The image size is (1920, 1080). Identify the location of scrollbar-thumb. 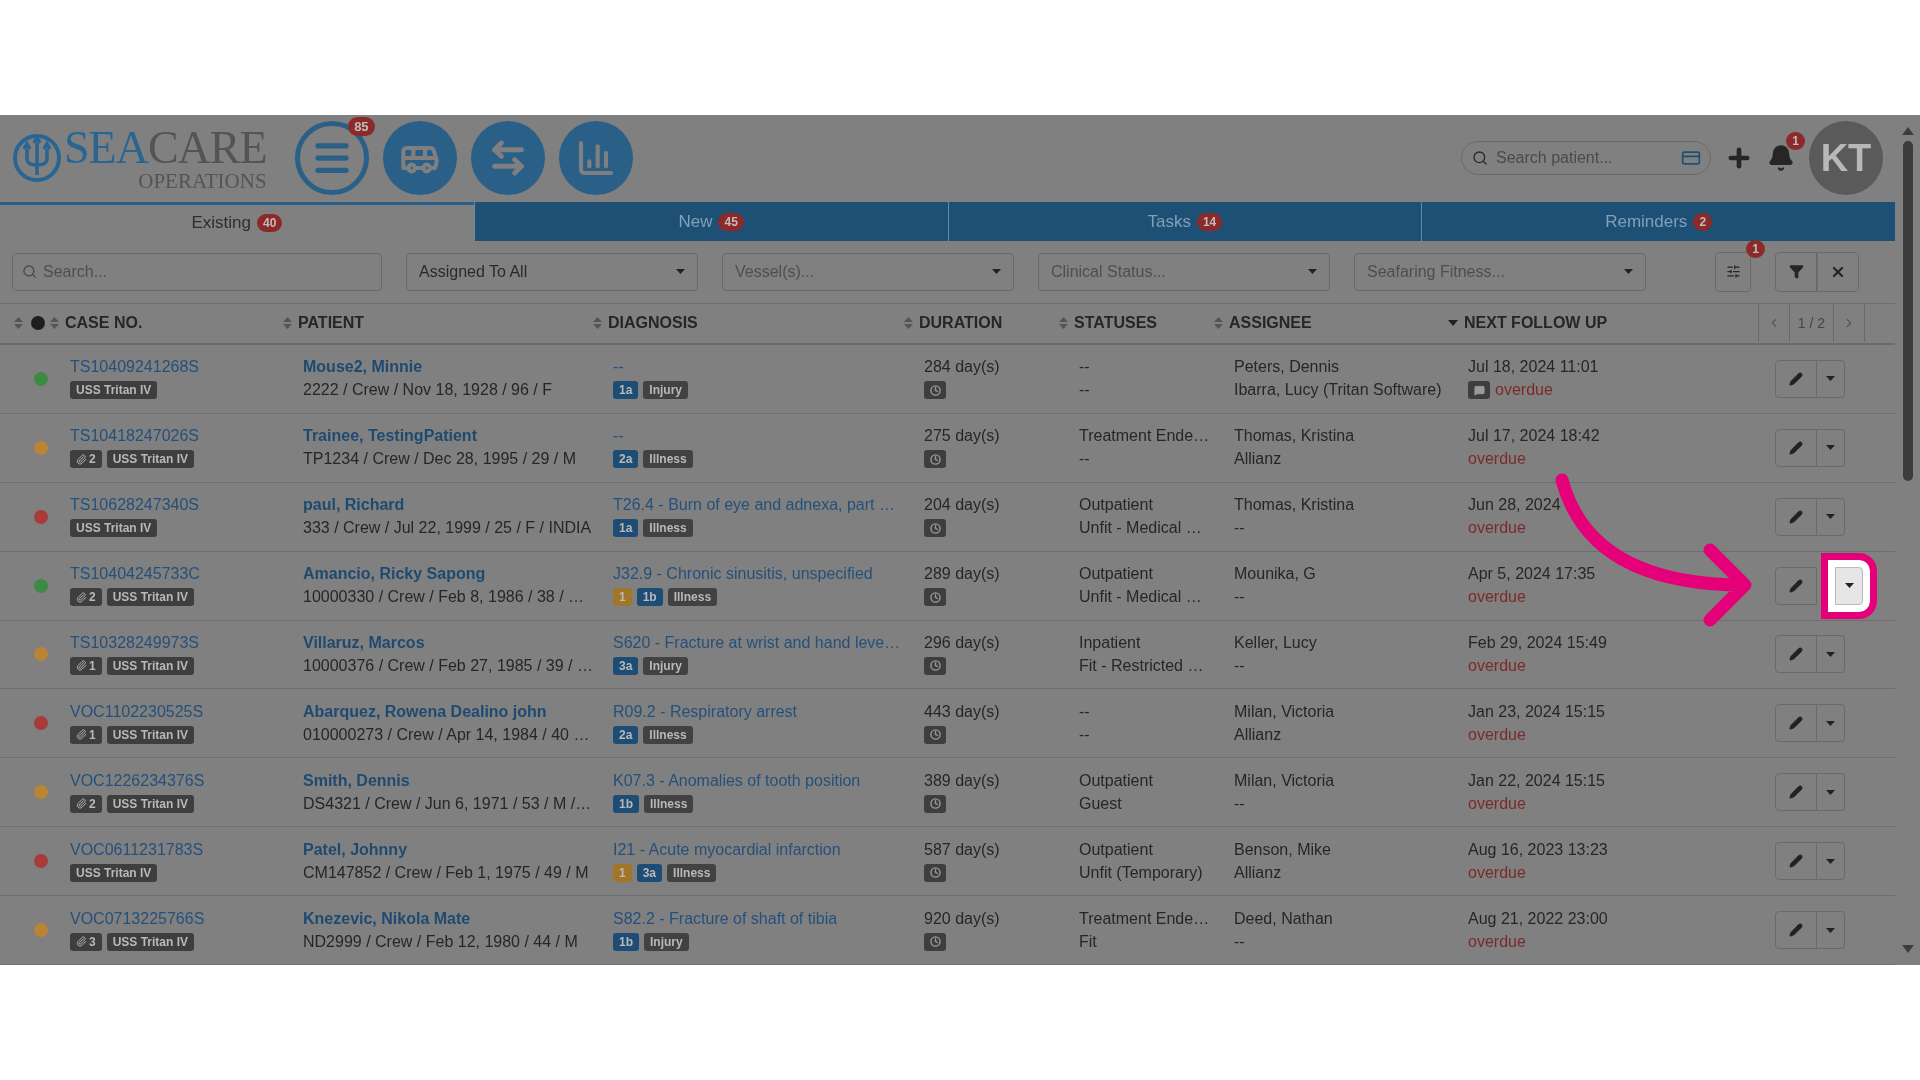
(1907, 311).